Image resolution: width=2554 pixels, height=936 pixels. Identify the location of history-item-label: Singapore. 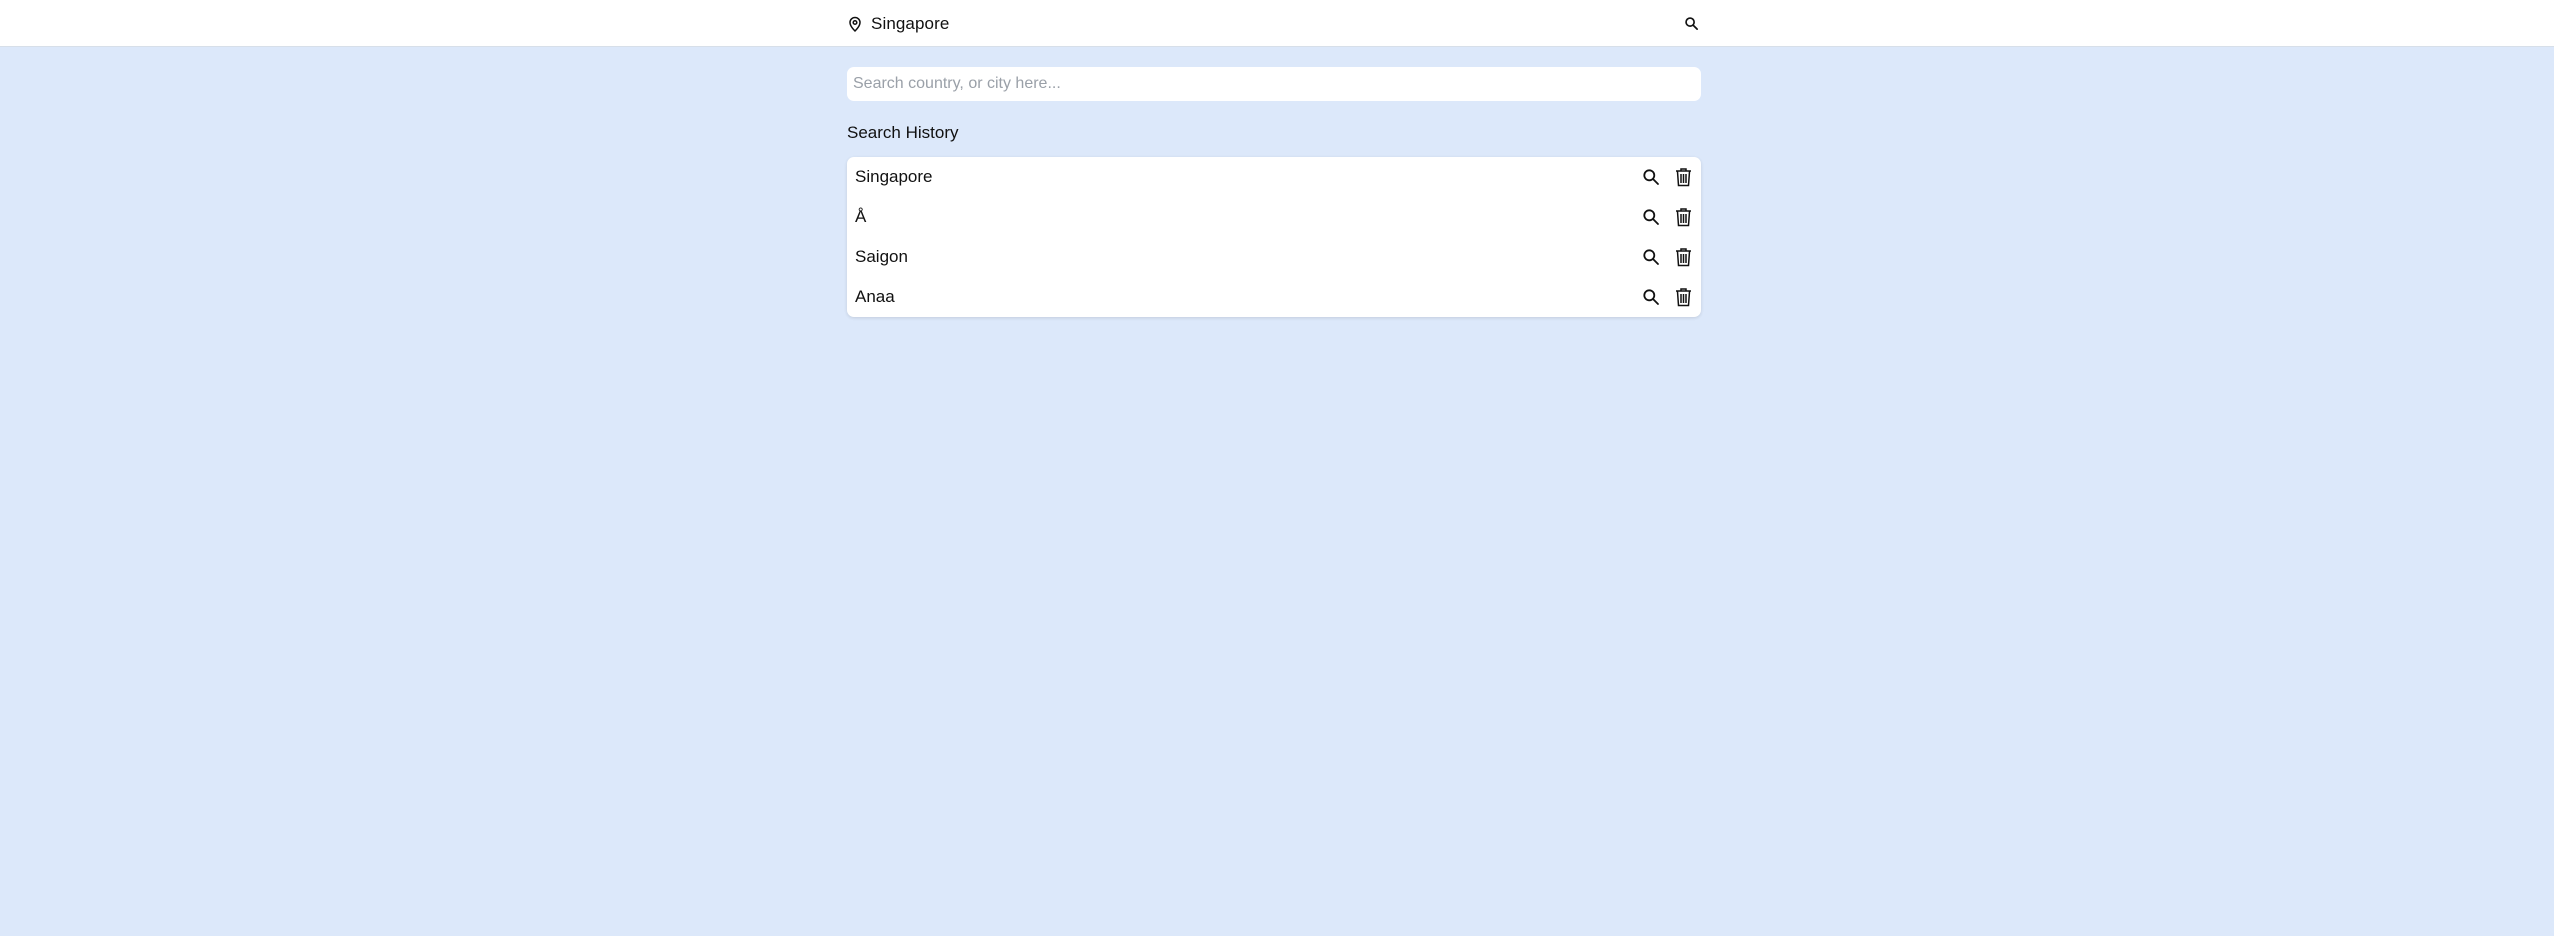
(894, 176).